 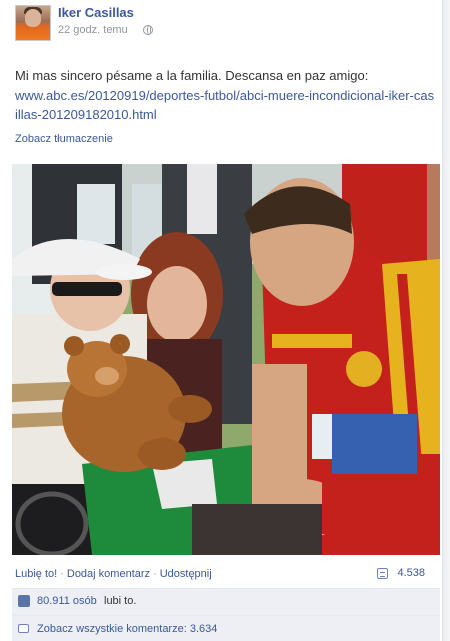 What do you see at coordinates (64, 139) in the screenshot?
I see `see-translation-link: Zobacz tłumaczenie` at bounding box center [64, 139].